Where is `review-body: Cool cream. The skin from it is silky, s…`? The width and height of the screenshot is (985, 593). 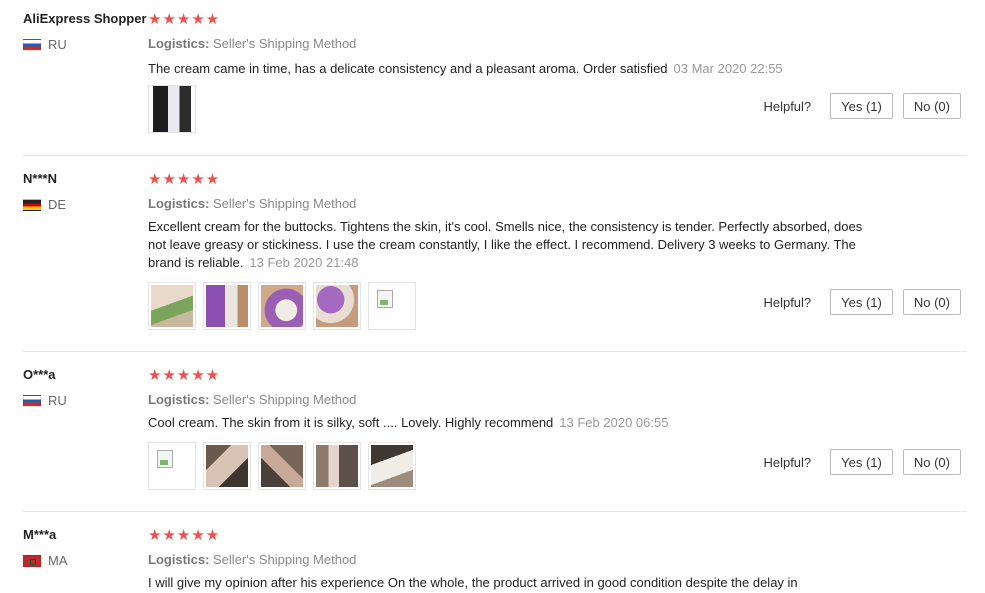 review-body: Cool cream. The skin from it is silky, s… is located at coordinates (351, 422).